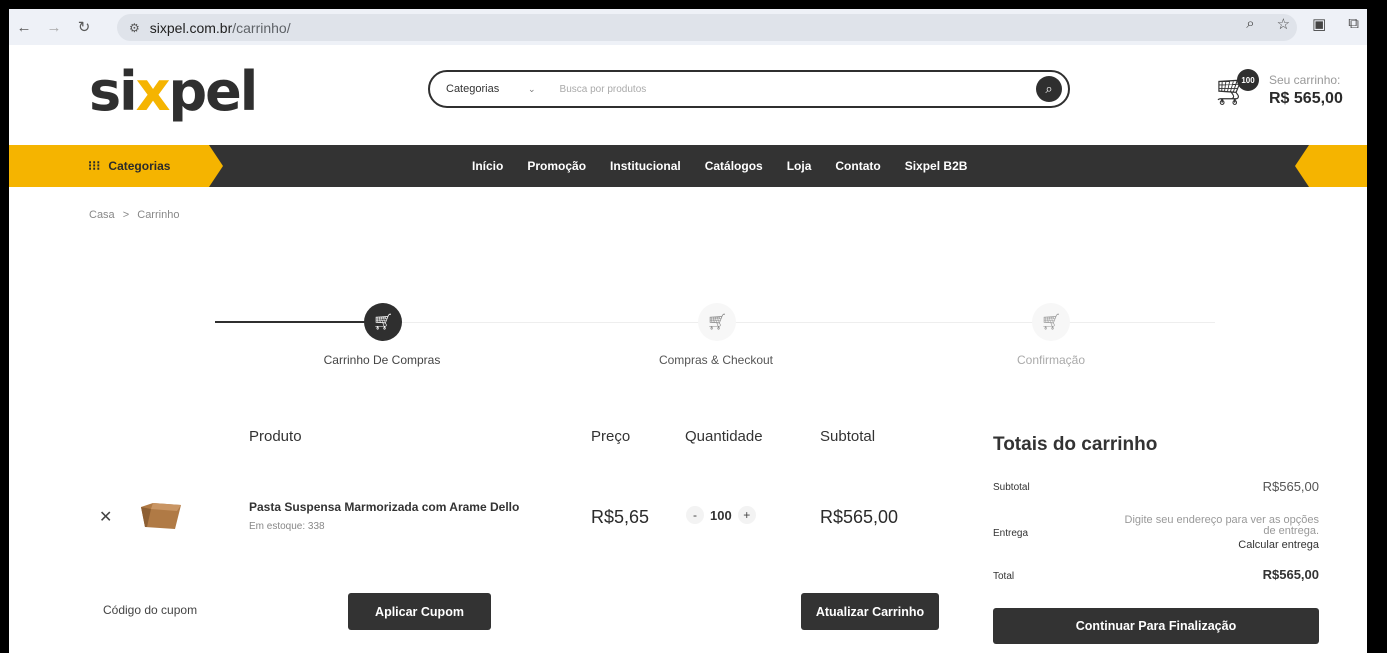 The height and width of the screenshot is (653, 1387). I want to click on quantity-stepper: - 100 +, so click(721, 515).